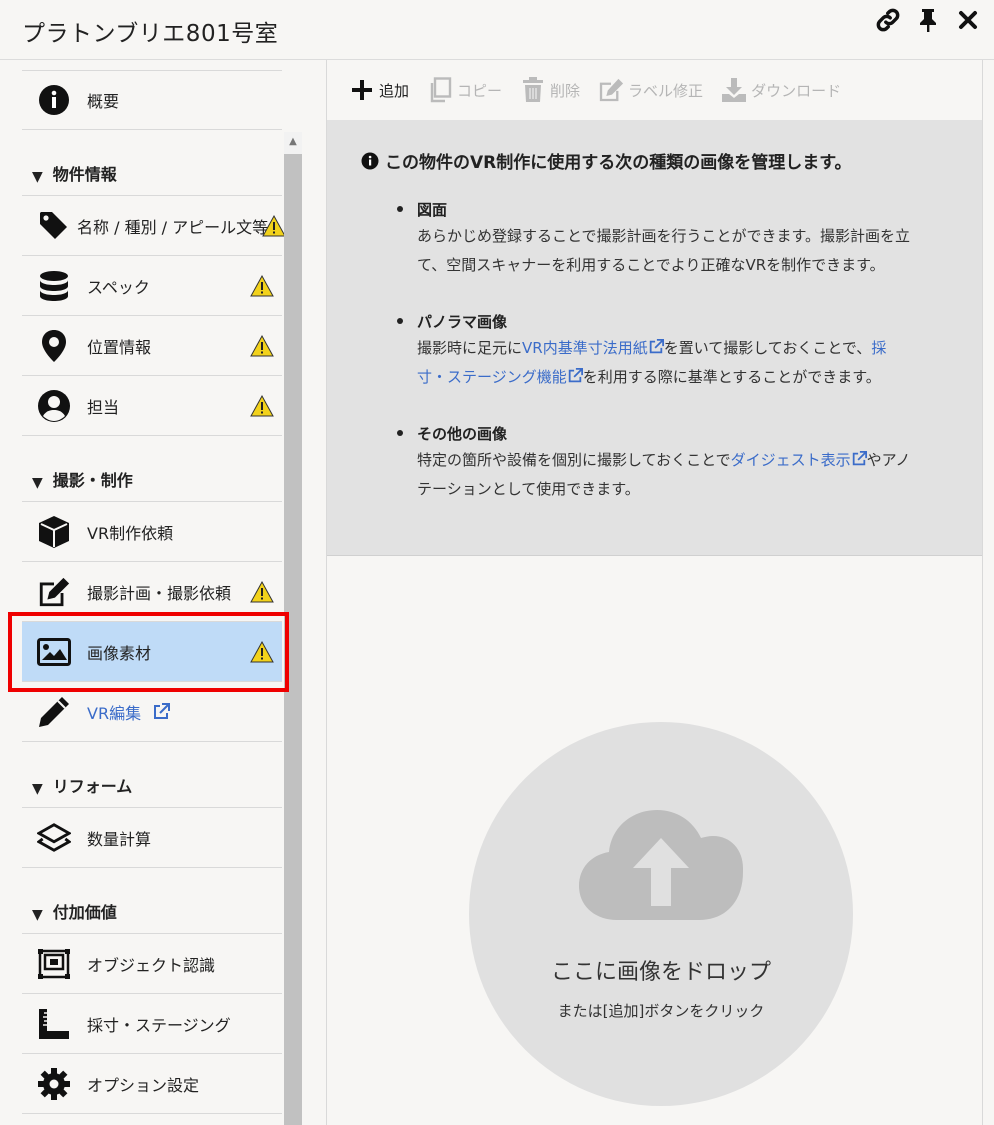 This screenshot has width=994, height=1125. What do you see at coordinates (152, 100) in the screenshot?
I see `sidebar-item-overview: 概要` at bounding box center [152, 100].